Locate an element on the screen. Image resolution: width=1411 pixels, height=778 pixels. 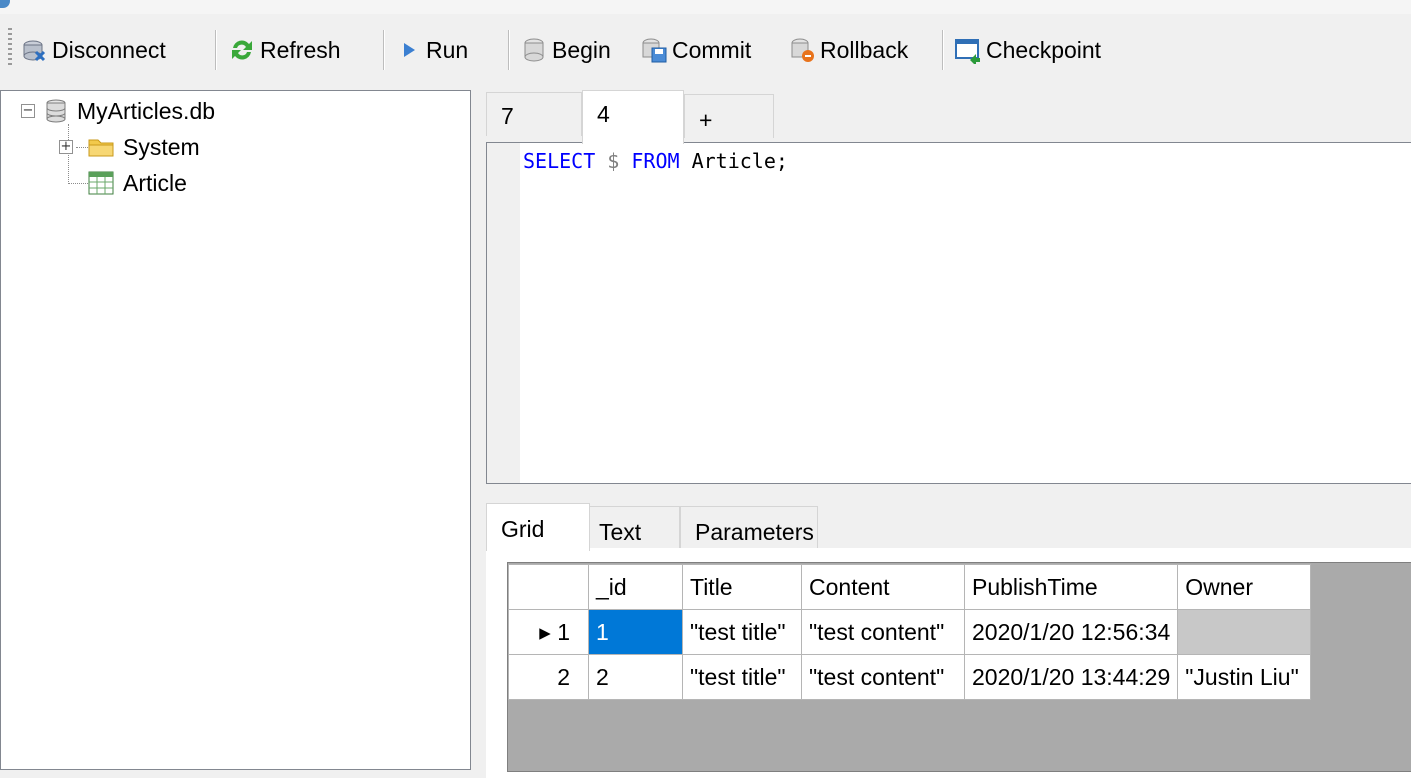
refresh-label: Refresh is located at coordinates (300, 49).